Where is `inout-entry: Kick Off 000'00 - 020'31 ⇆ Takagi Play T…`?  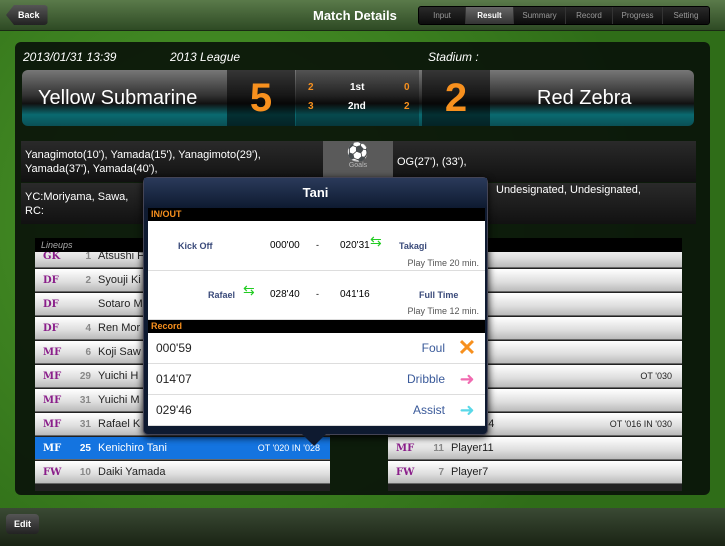
inout-entry: Kick Off 000'00 - 020'31 ⇆ Takagi Play T… is located at coordinates (316, 246).